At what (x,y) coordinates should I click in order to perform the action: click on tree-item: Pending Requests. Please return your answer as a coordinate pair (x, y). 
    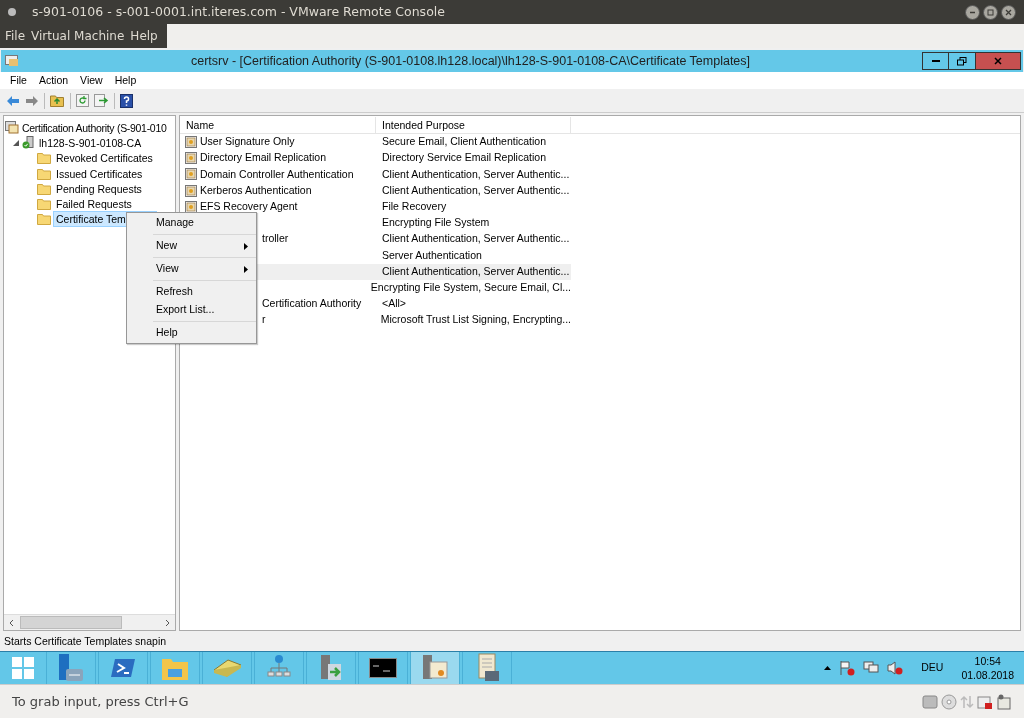
    Looking at the image, I should click on (99, 188).